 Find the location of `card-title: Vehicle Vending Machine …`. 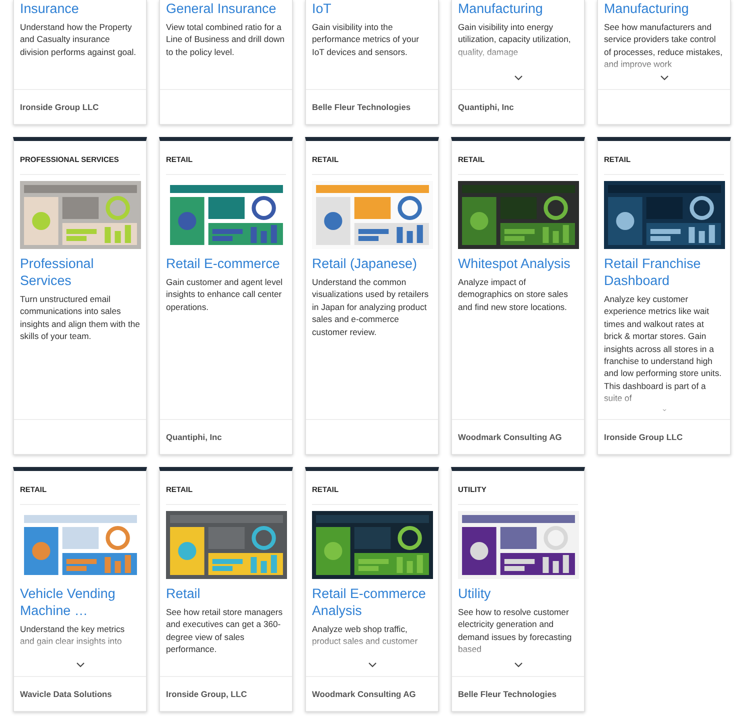

card-title: Vehicle Vending Machine … is located at coordinates (80, 602).